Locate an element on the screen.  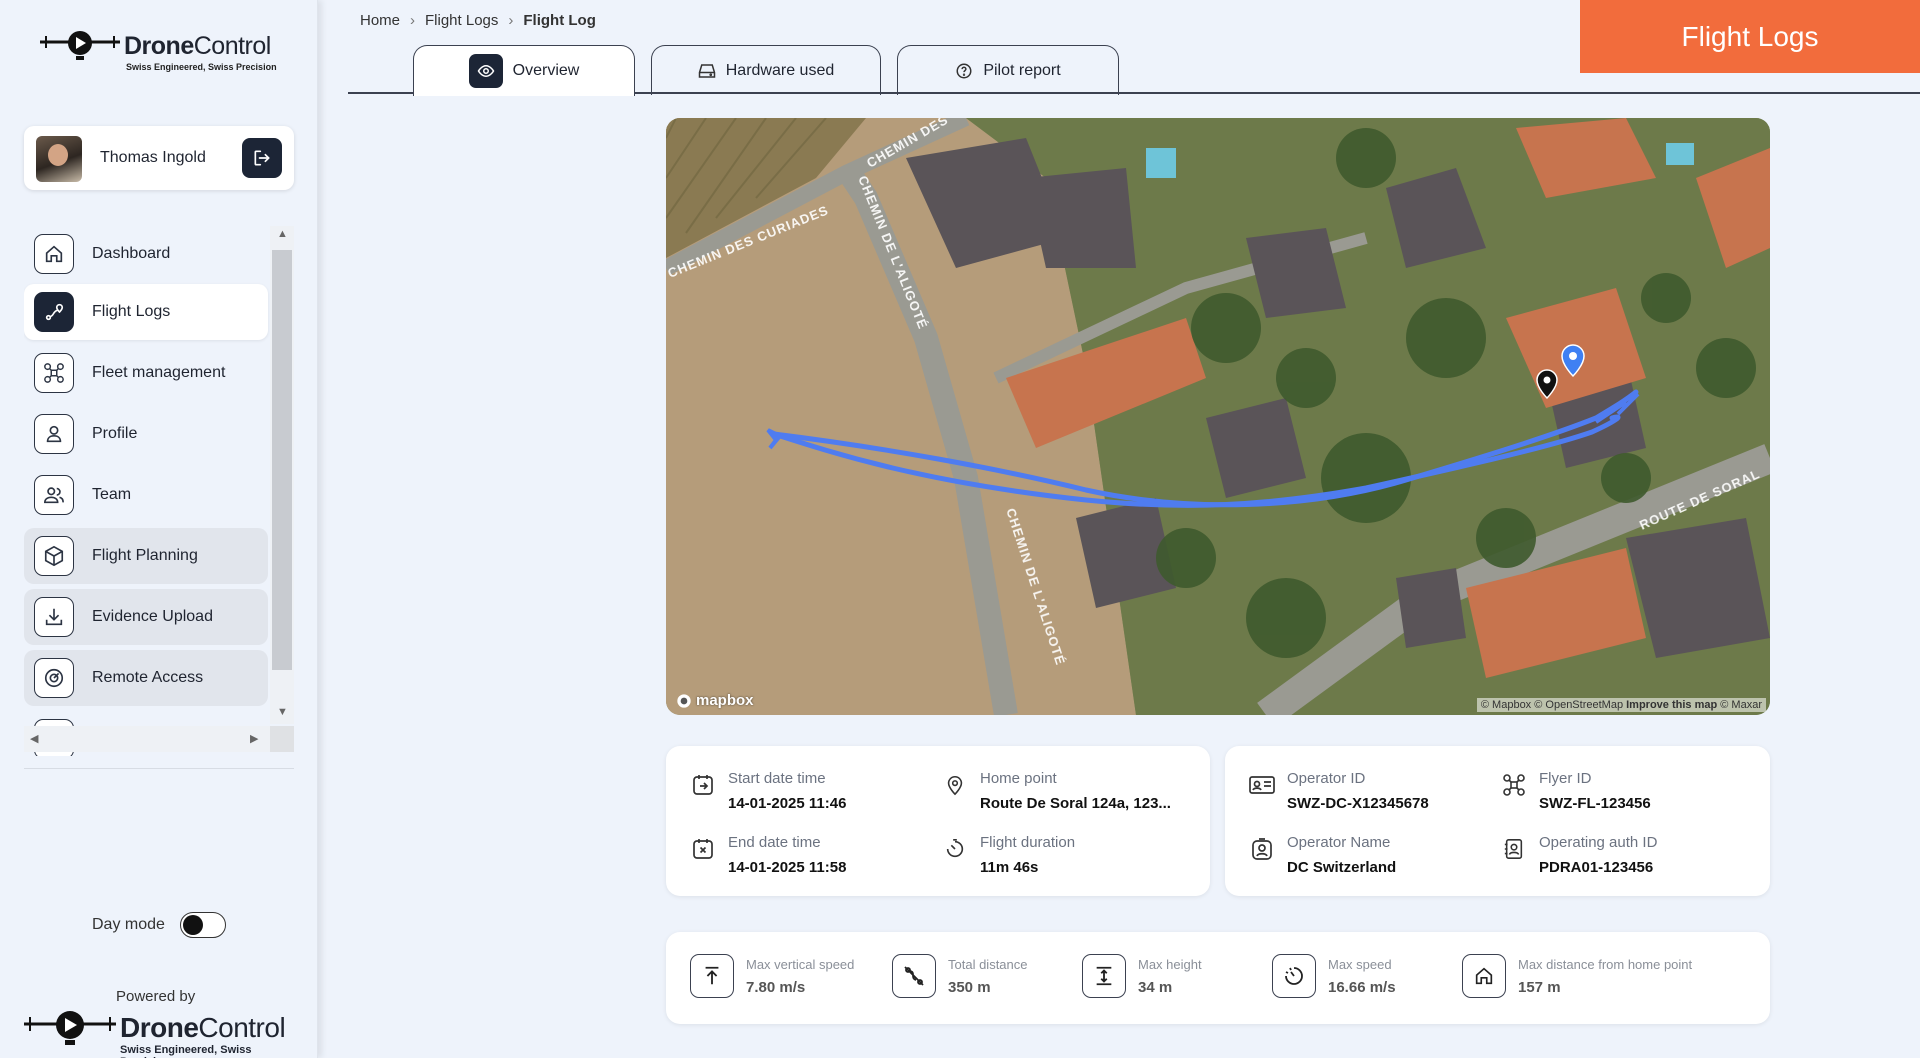
sidebar-item-label: Fleet management is located at coordinates (159, 372).